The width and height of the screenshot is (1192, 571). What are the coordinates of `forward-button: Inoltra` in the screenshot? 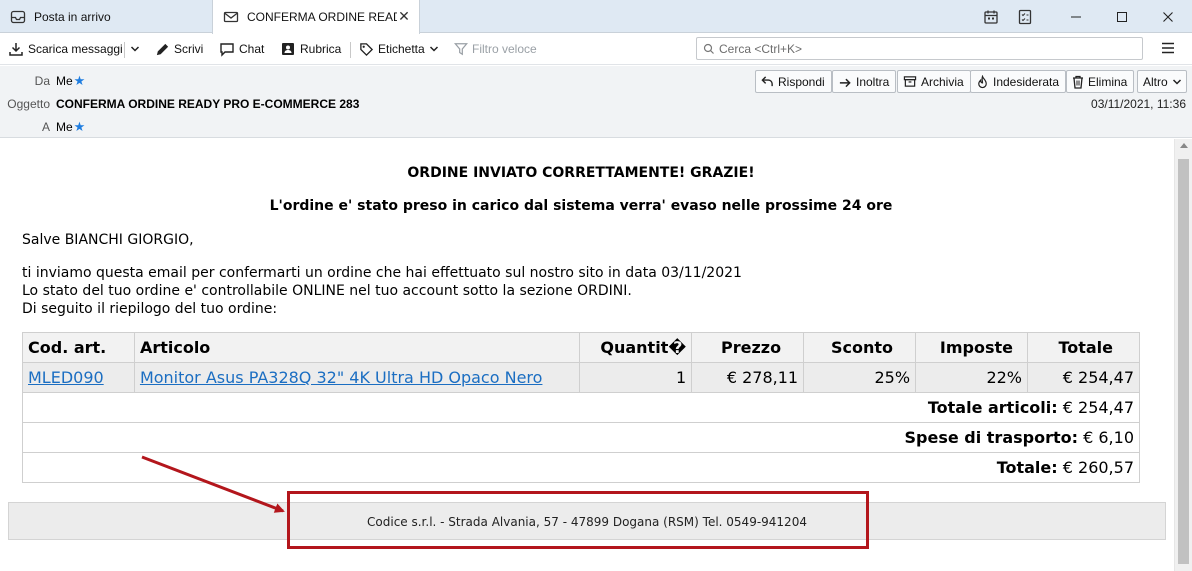 It's located at (864, 81).